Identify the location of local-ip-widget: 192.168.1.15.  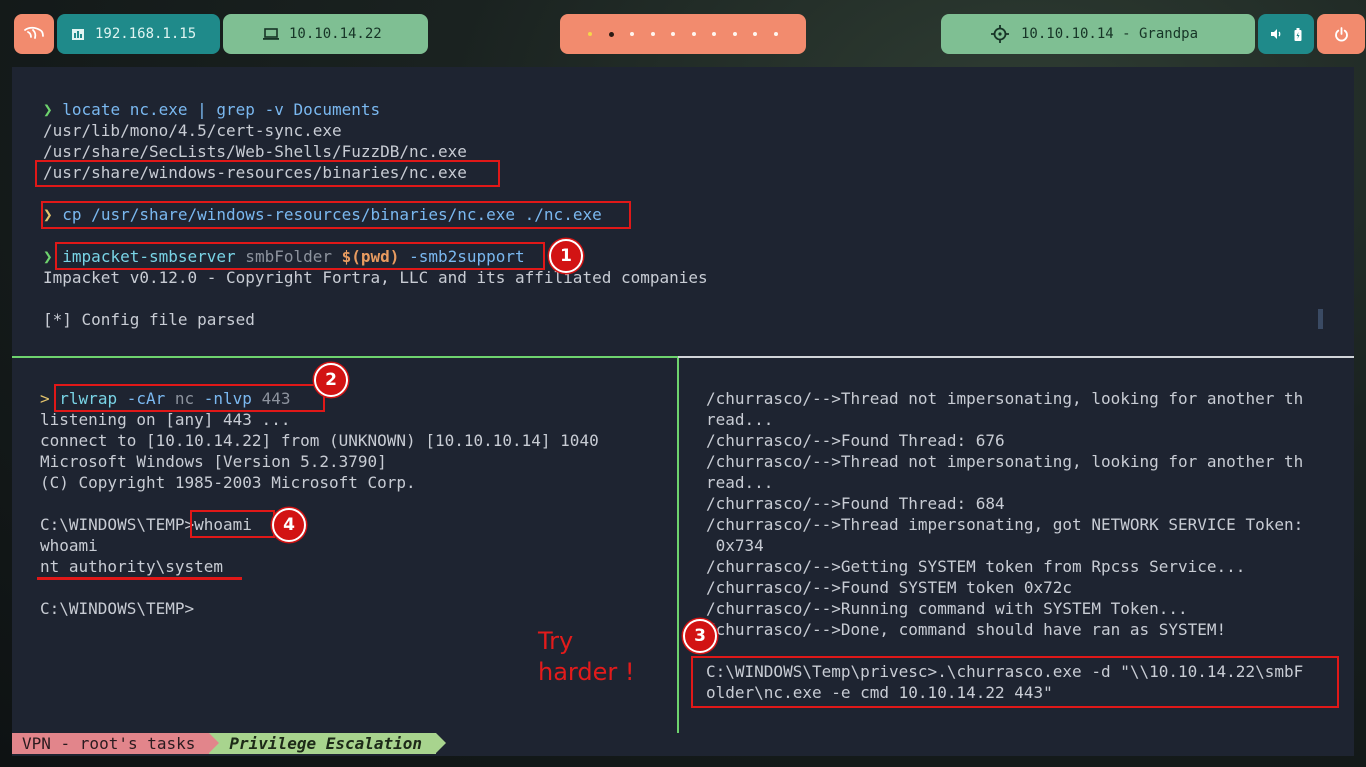
(138, 34).